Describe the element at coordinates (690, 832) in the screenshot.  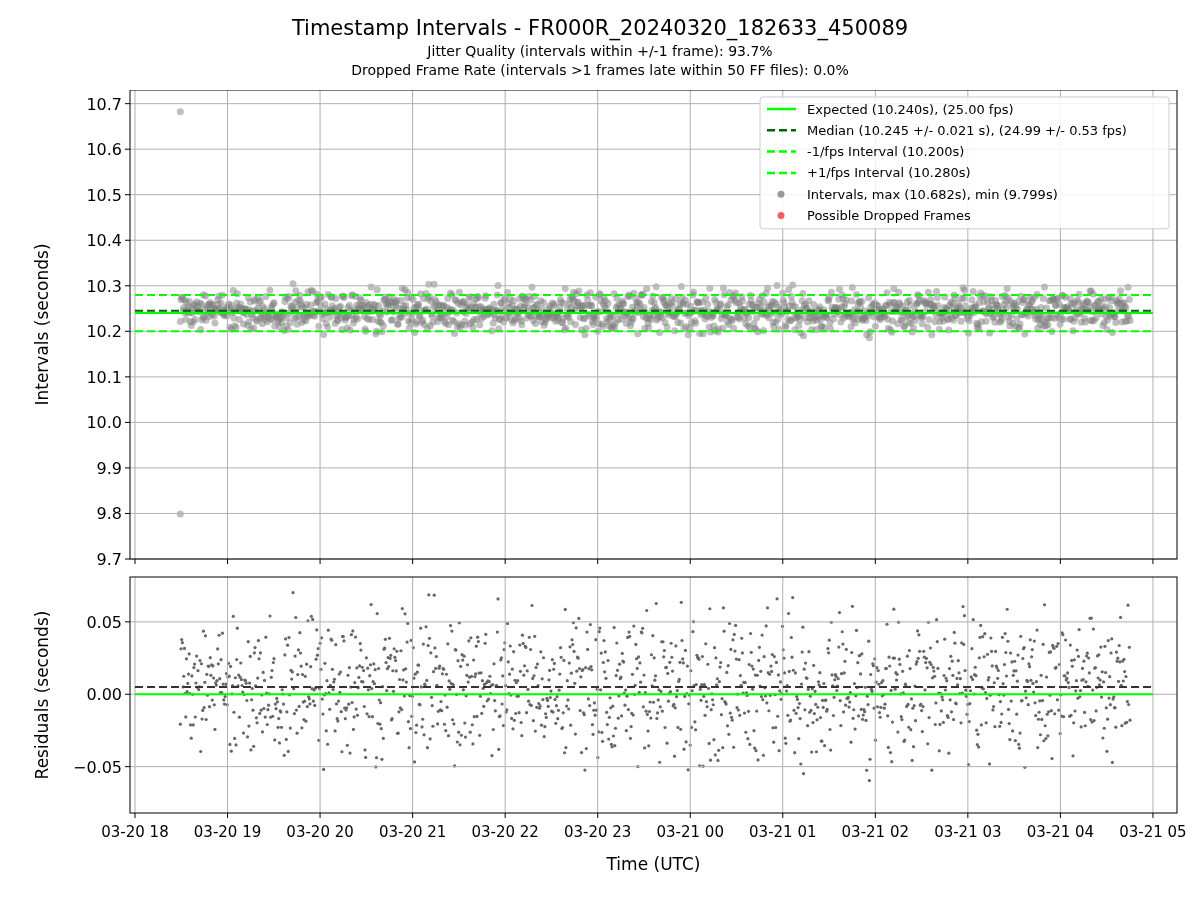
I see `x-tick-label: 03-21 00` at that location.